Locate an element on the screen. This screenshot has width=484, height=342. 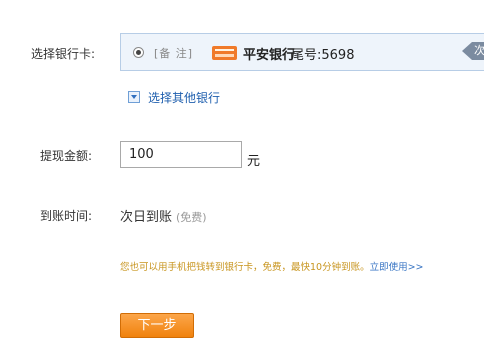
use-now-link: 立即使用>> is located at coordinates (397, 267).